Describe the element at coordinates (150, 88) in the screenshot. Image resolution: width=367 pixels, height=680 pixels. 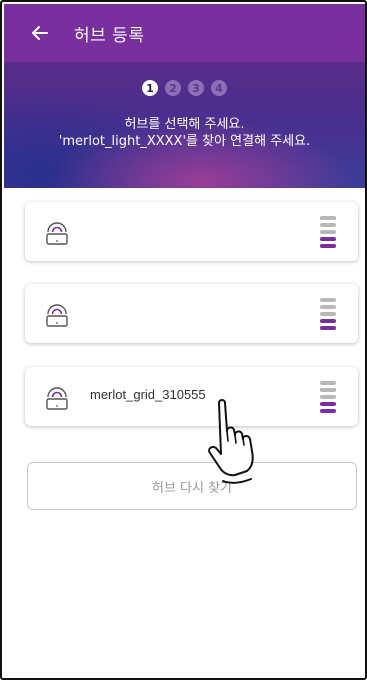
I see `step-1: 1` at that location.